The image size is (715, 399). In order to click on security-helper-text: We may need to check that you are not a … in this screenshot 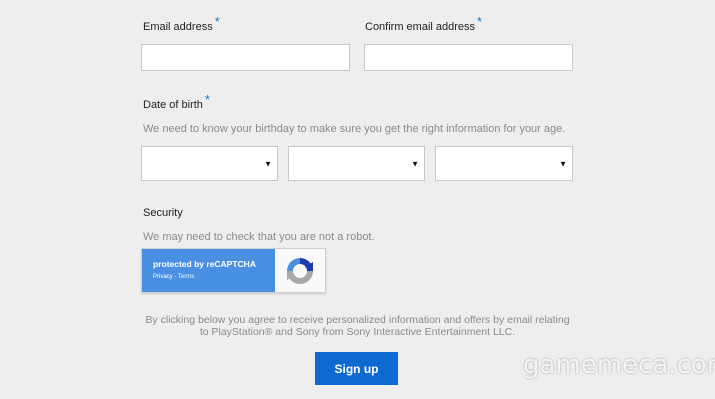, I will do `click(259, 237)`.